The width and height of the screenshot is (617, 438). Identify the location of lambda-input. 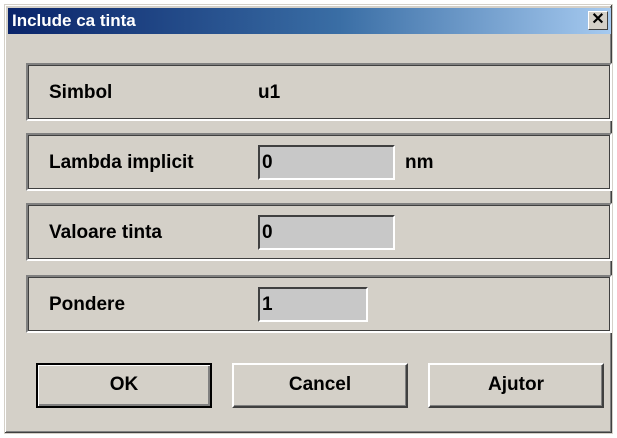
(326, 162).